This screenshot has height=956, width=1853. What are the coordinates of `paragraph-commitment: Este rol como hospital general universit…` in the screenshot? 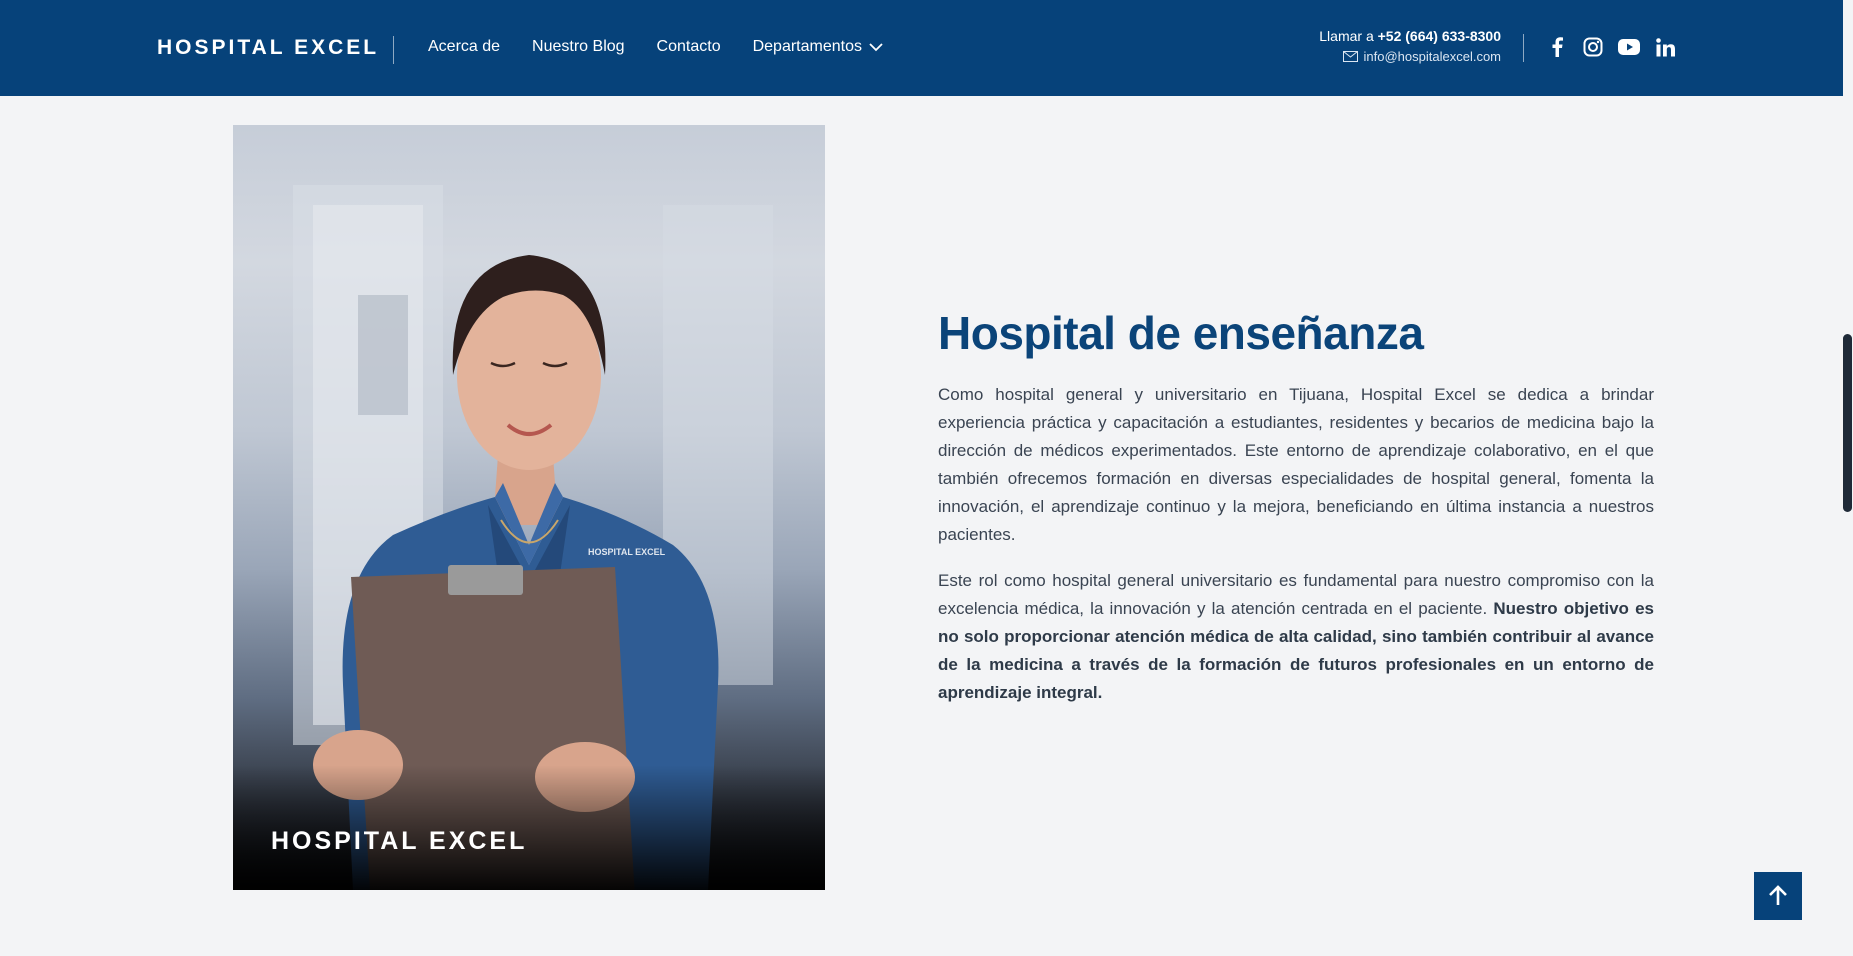 It's located at (1296, 637).